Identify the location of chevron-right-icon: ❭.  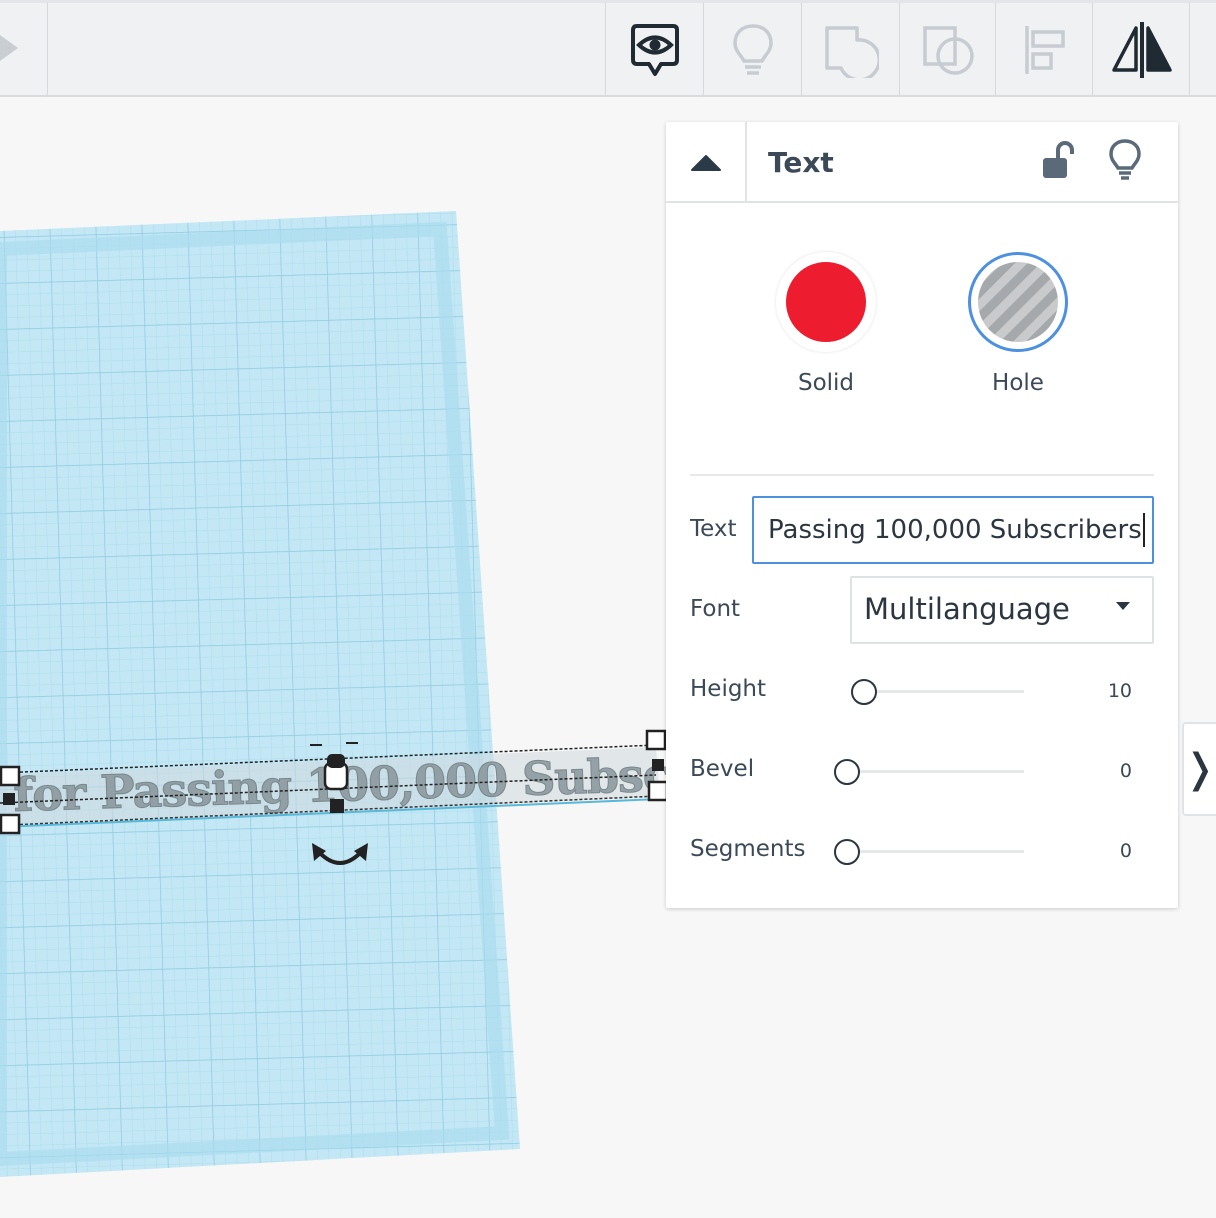
(1199, 769).